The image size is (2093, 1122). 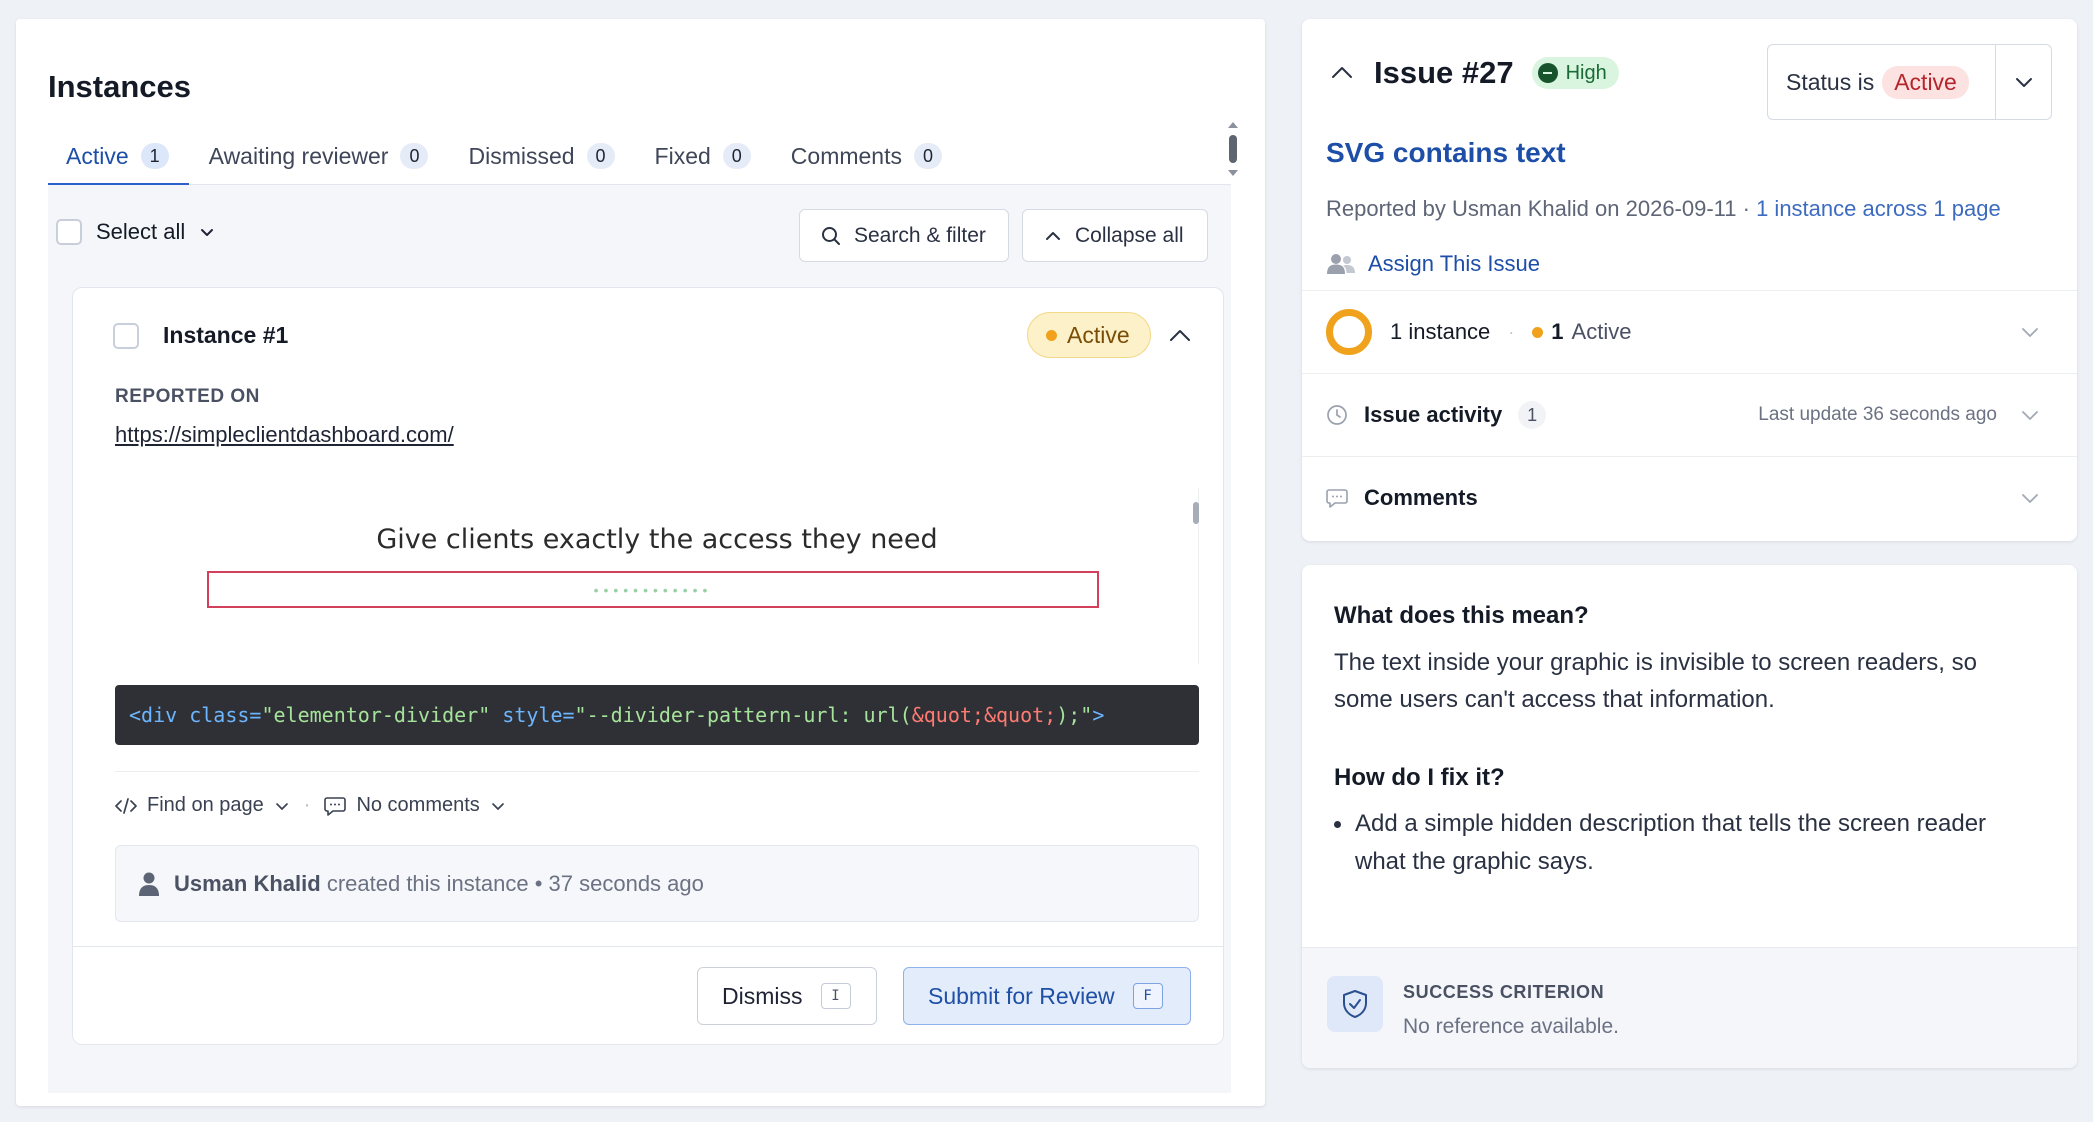 I want to click on last-update-text: Last update 36 seconds ago, so click(x=1877, y=414).